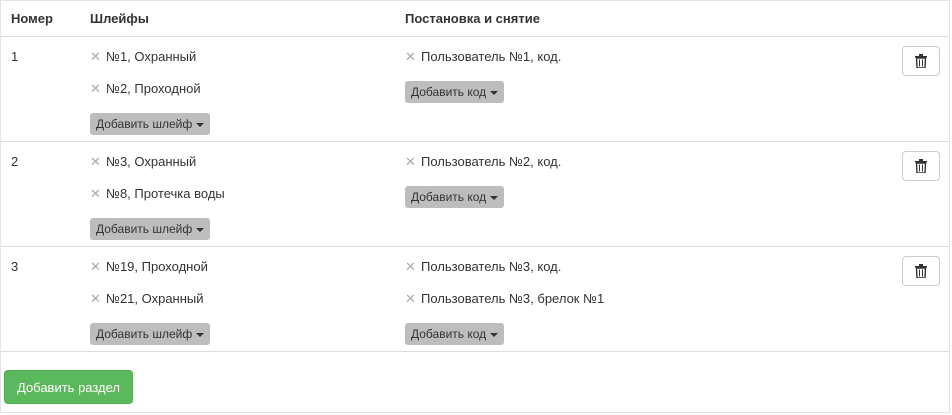  What do you see at coordinates (155, 298) in the screenshot?
I see `loop-label: №21, Охранный` at bounding box center [155, 298].